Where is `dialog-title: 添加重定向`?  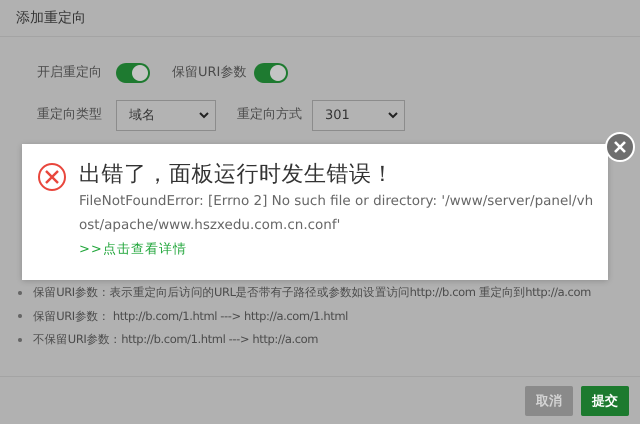 dialog-title: 添加重定向 is located at coordinates (51, 18).